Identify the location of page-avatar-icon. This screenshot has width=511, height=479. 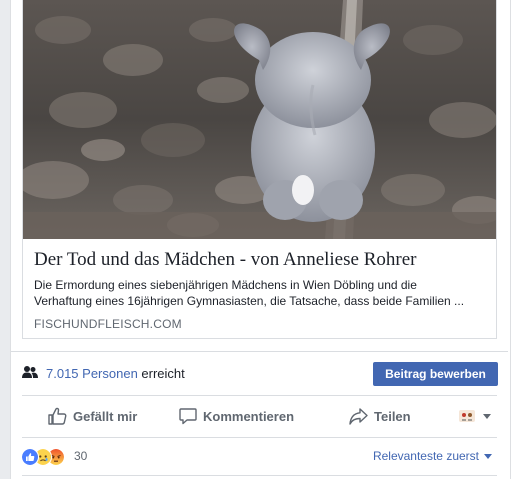
(467, 416).